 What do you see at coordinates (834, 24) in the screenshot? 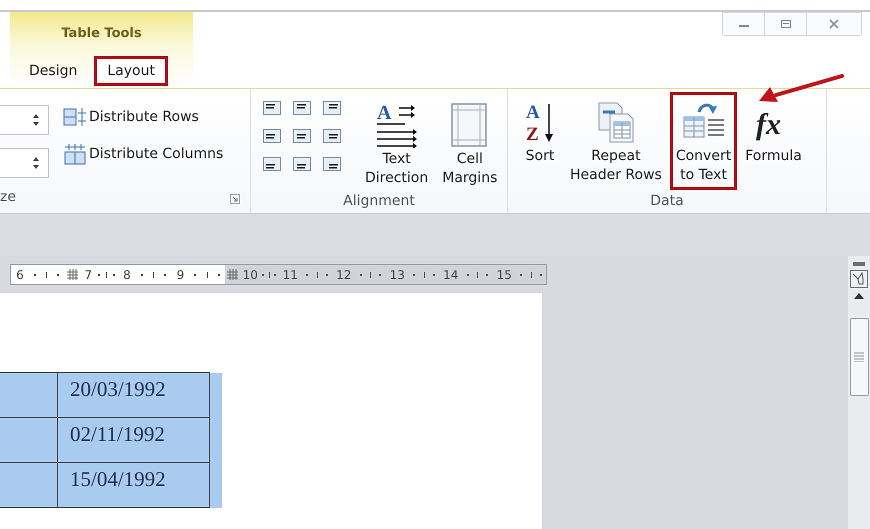
I see `close-icon` at bounding box center [834, 24].